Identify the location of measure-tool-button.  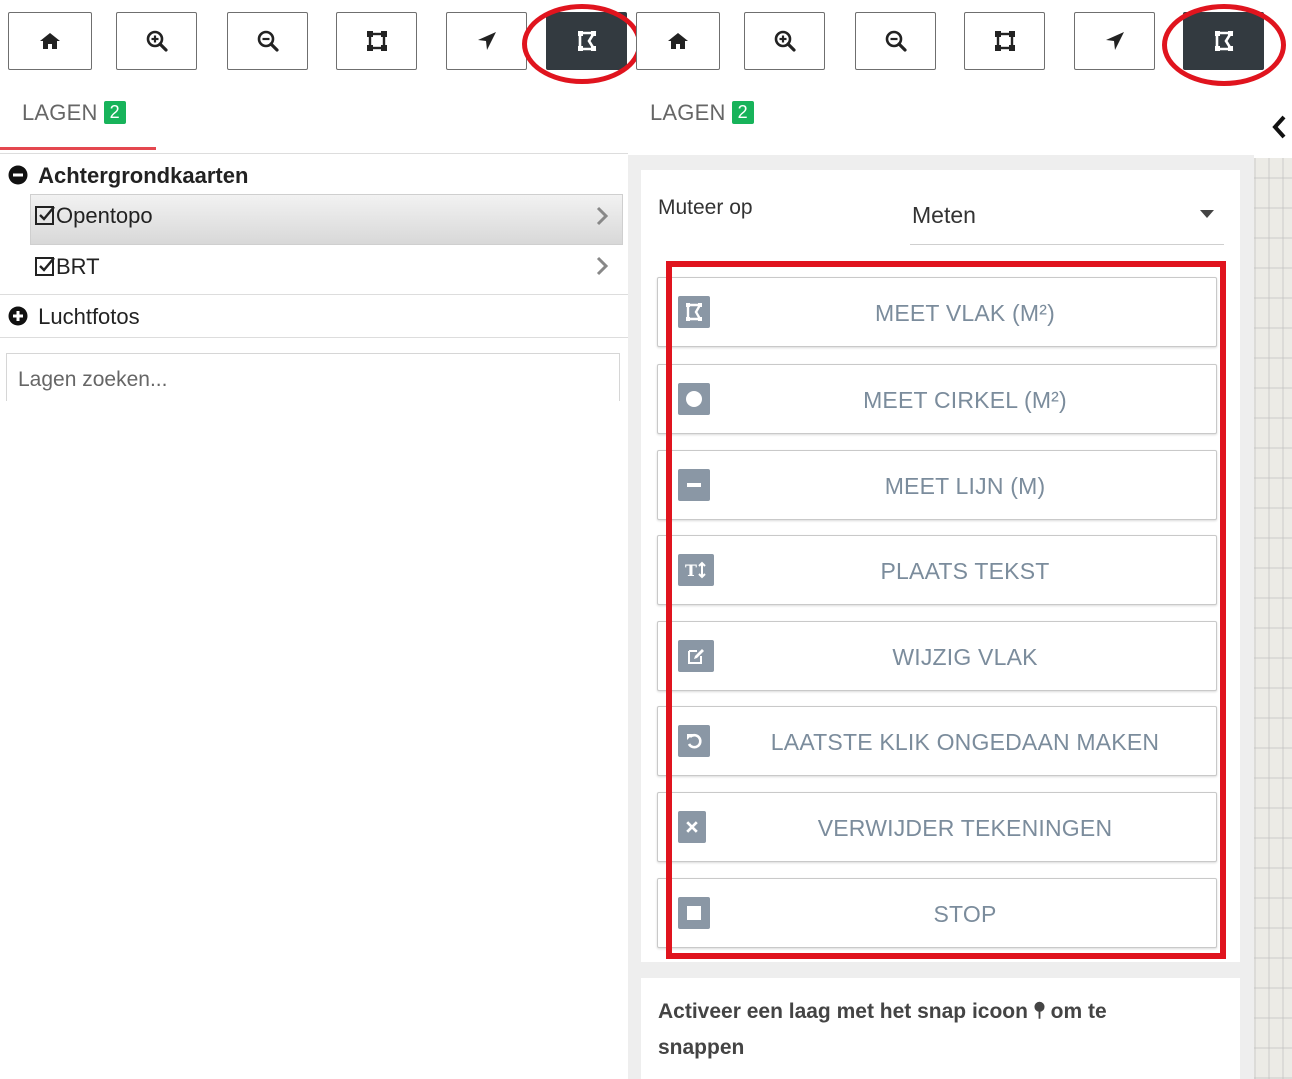
(586, 41).